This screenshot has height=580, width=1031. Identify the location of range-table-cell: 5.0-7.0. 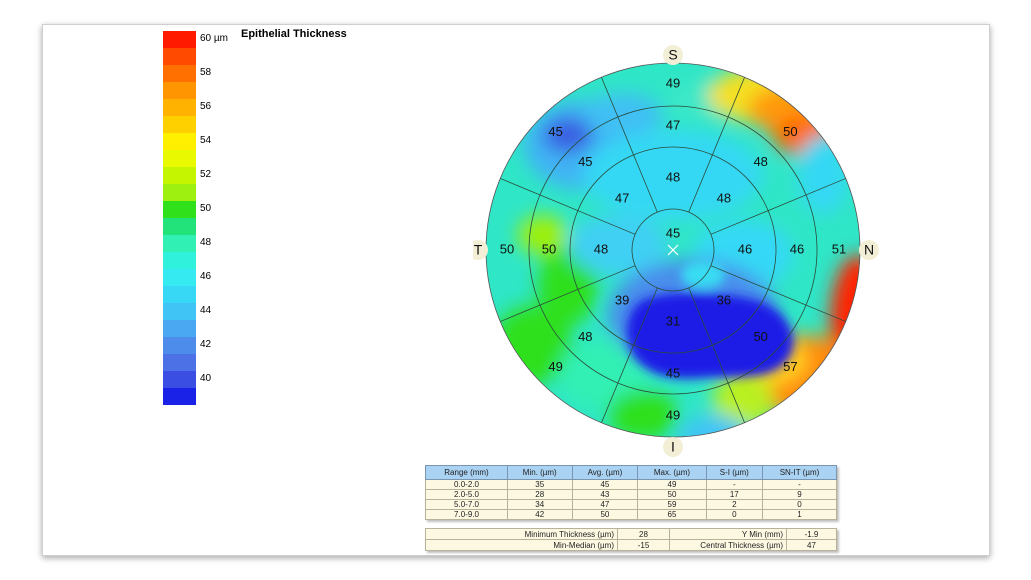
(466, 504).